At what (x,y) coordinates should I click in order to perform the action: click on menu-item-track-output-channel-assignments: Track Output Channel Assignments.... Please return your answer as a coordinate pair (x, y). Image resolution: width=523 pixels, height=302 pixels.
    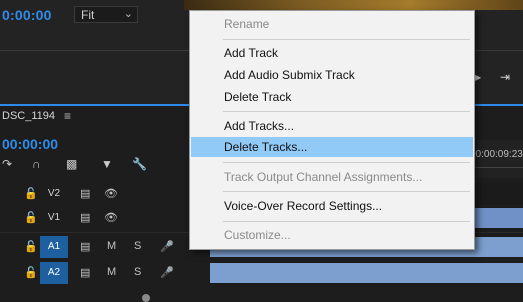
    Looking at the image, I should click on (323, 177).